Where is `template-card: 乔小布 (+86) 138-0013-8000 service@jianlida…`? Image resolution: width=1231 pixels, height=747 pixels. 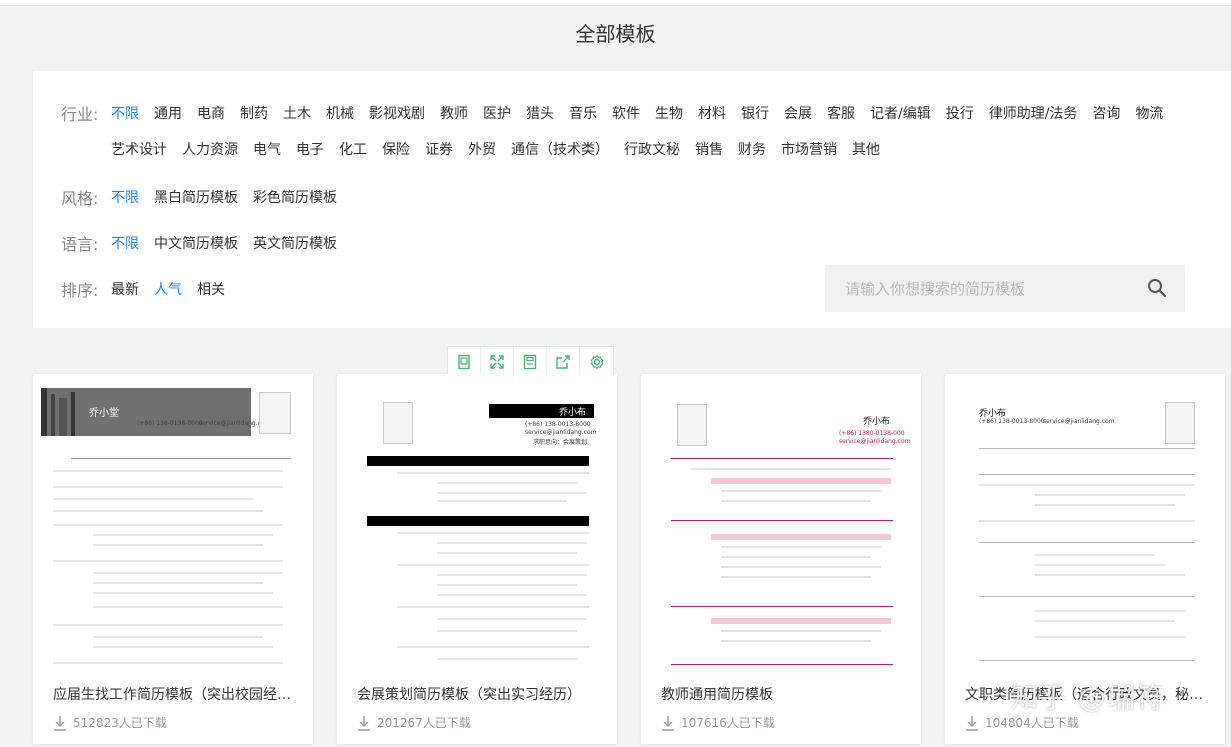
template-card: 乔小布 (+86) 138-0013-8000 service@jianlida… is located at coordinates (477, 559).